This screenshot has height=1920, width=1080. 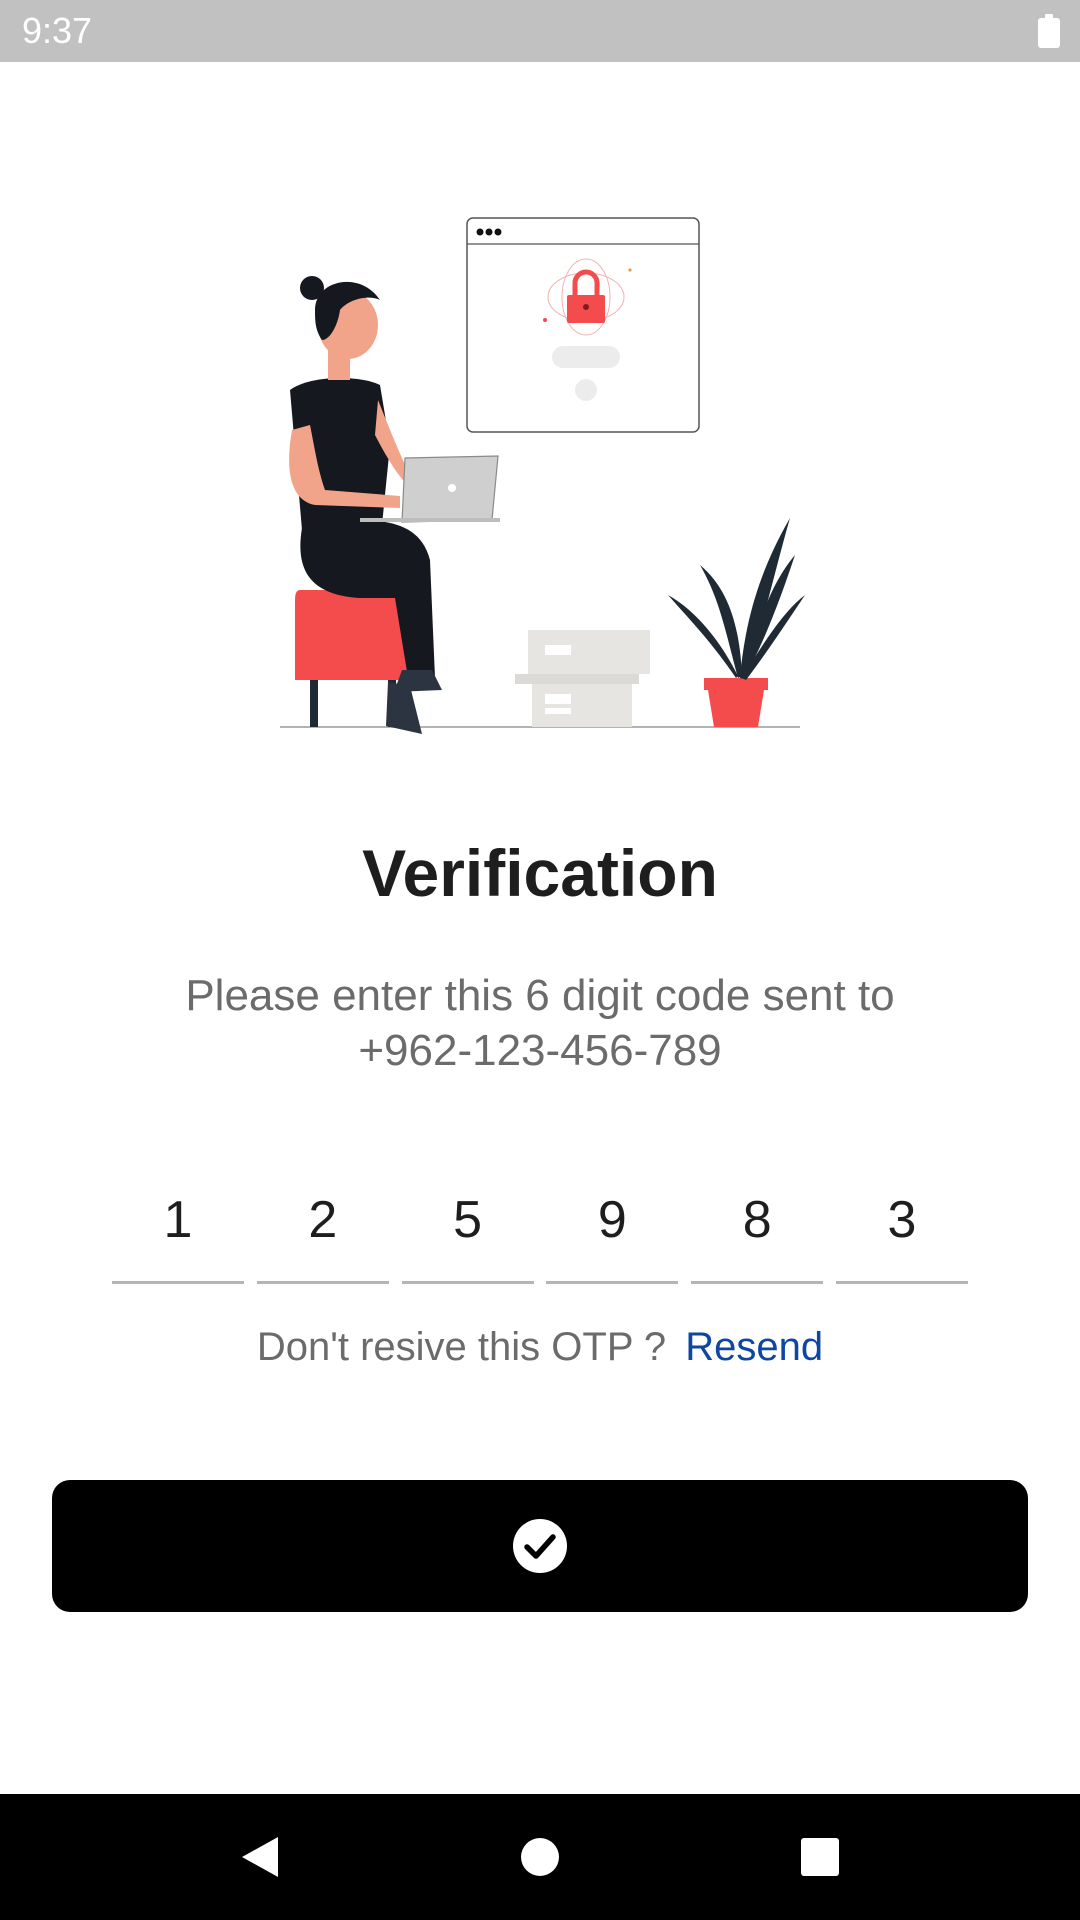 I want to click on resend-link: Resend, so click(x=754, y=1347).